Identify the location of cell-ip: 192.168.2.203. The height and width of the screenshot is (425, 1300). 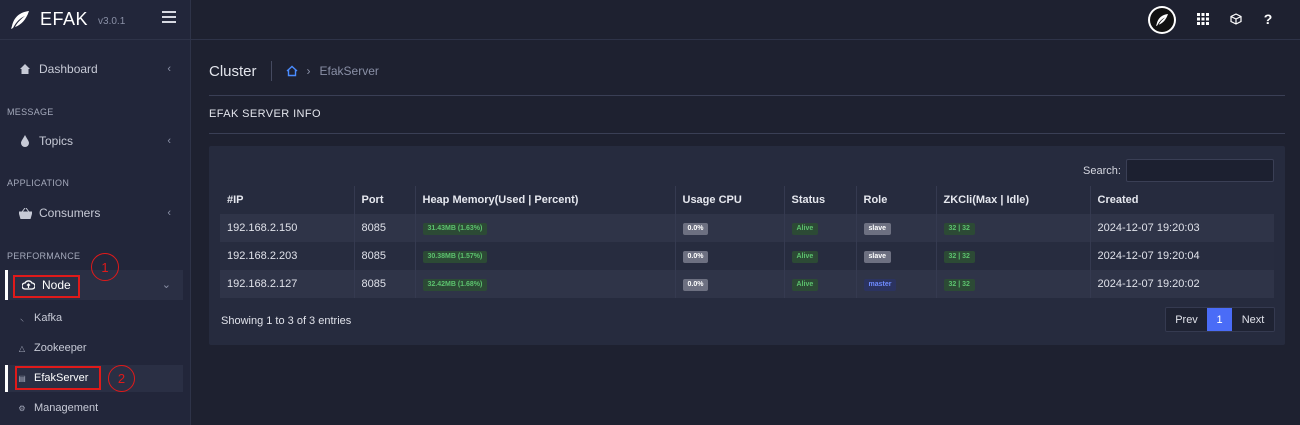
(287, 256).